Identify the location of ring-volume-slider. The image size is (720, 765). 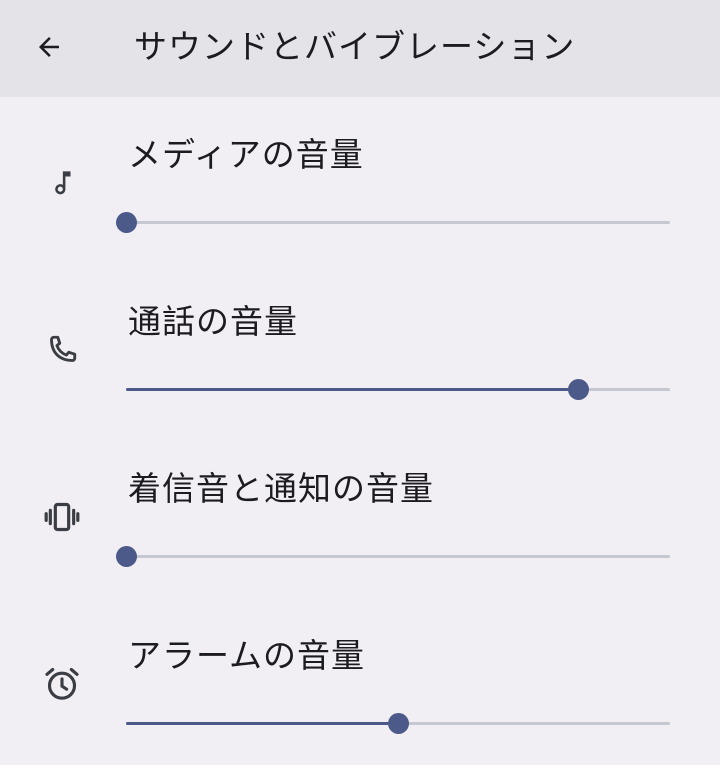
(400, 557).